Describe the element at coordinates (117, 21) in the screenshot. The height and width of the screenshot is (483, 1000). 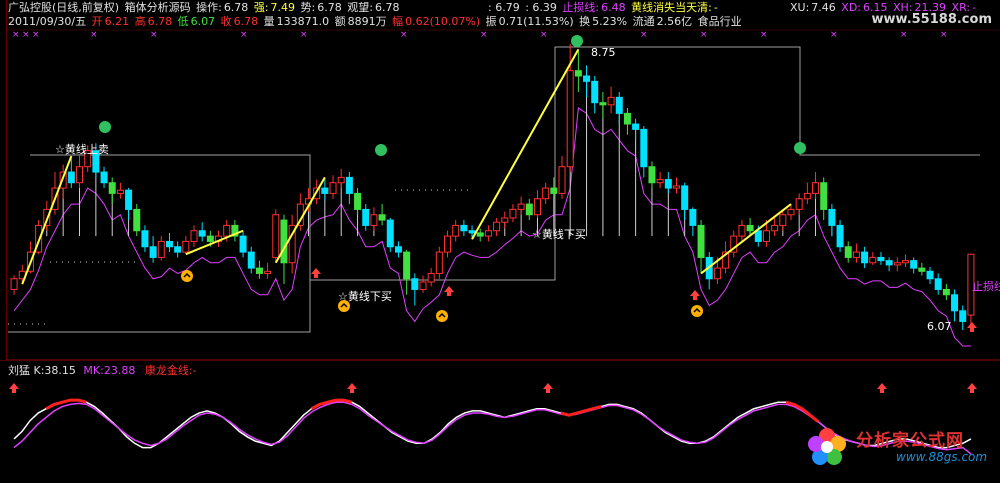
I see `open-value: 6.21` at that location.